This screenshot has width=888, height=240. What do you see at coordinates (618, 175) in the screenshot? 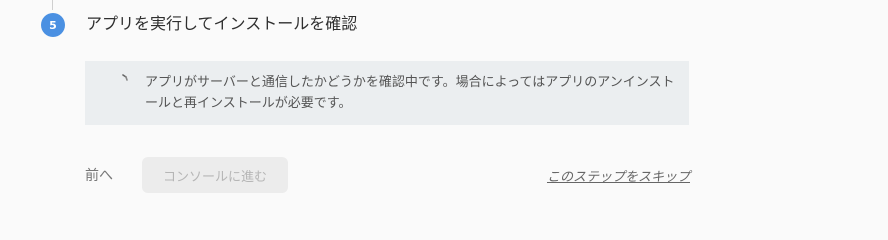
I see `skip-step-link: このステップをスキップ` at bounding box center [618, 175].